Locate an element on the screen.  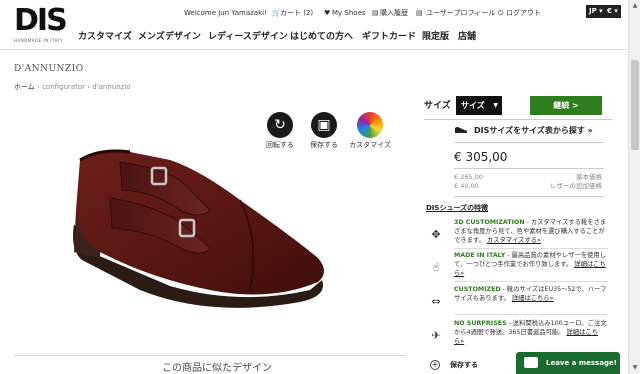
size-select-value: サイズ is located at coordinates (473, 105).